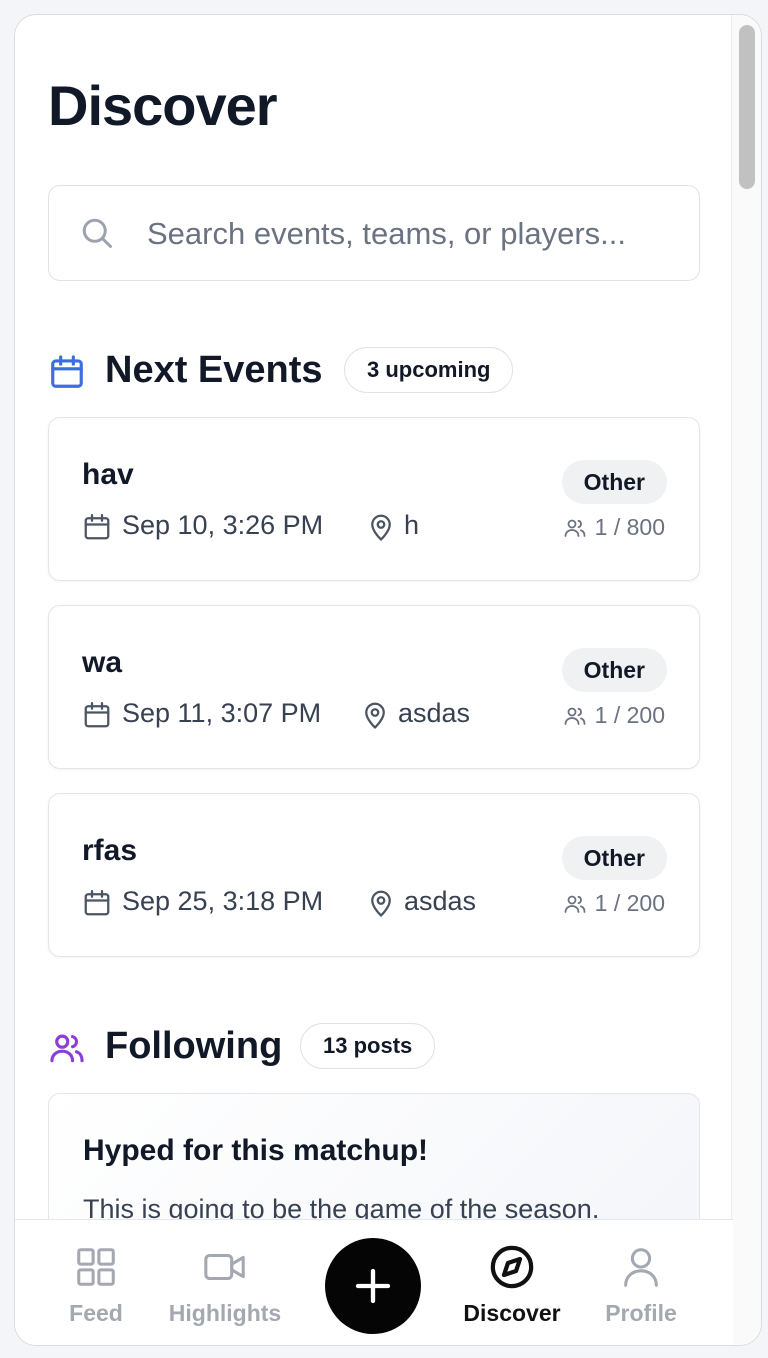  I want to click on posts-count-badge: 13 posts, so click(368, 1046).